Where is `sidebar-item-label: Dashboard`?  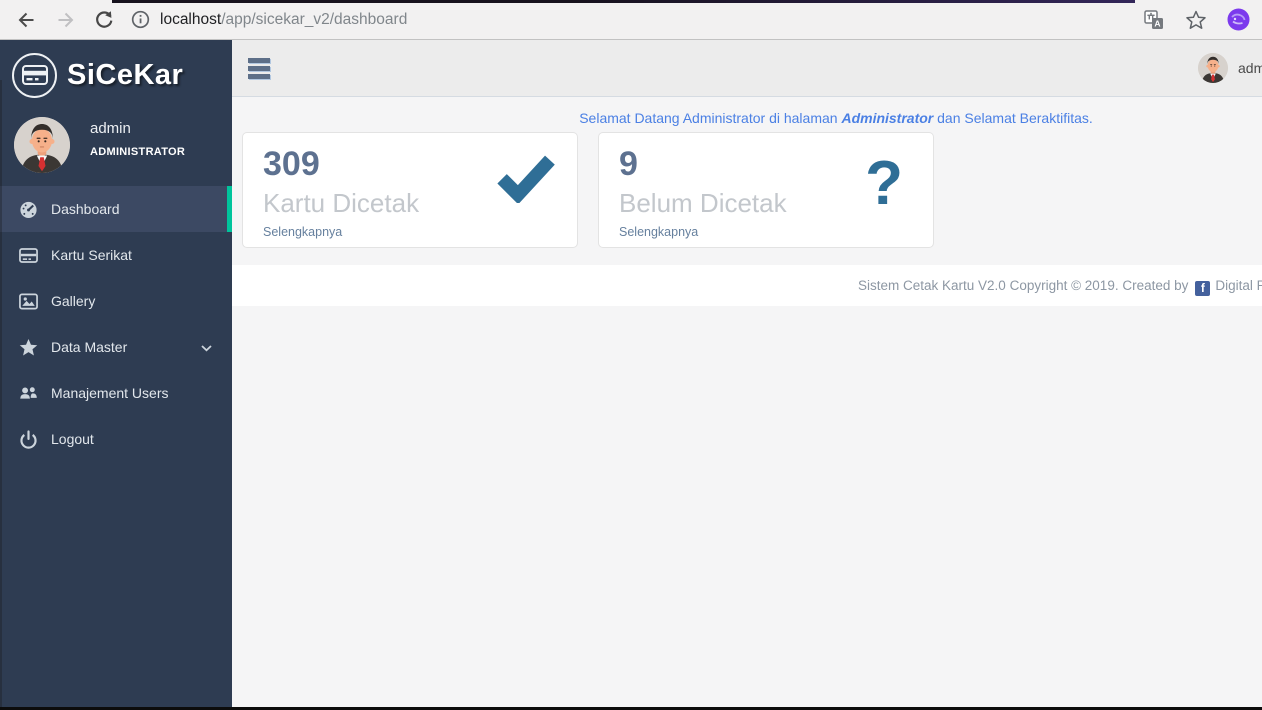 sidebar-item-label: Dashboard is located at coordinates (85, 209).